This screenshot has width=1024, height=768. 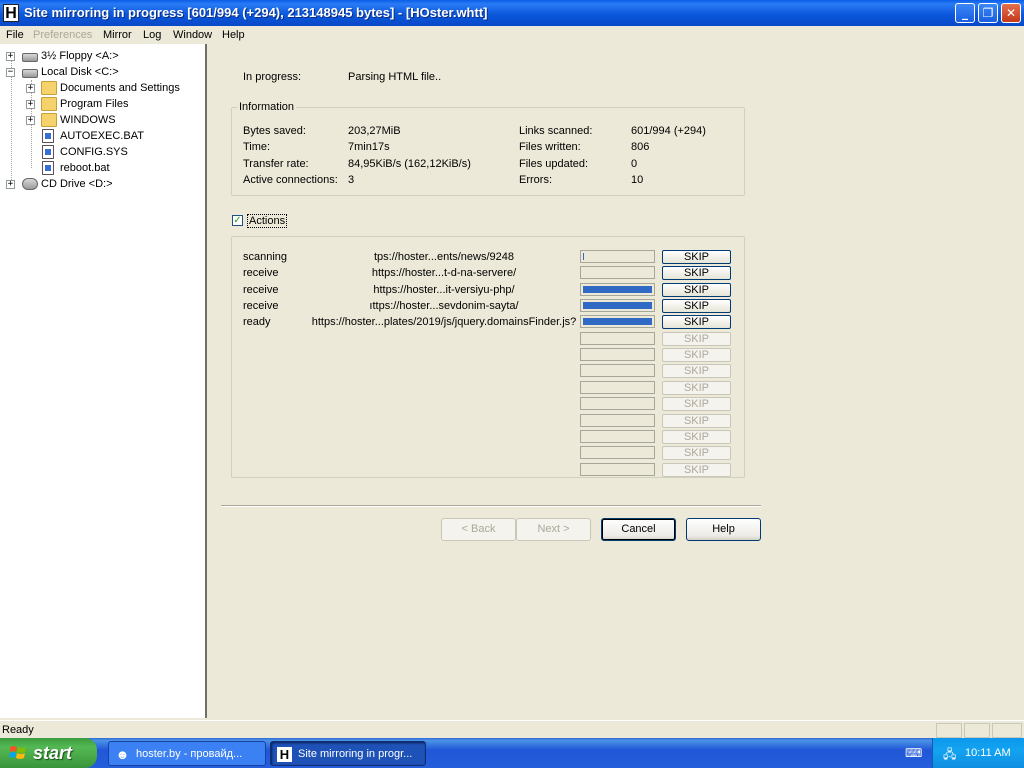 I want to click on action-url: tps://hoster...ents/news/9248, so click(x=444, y=257).